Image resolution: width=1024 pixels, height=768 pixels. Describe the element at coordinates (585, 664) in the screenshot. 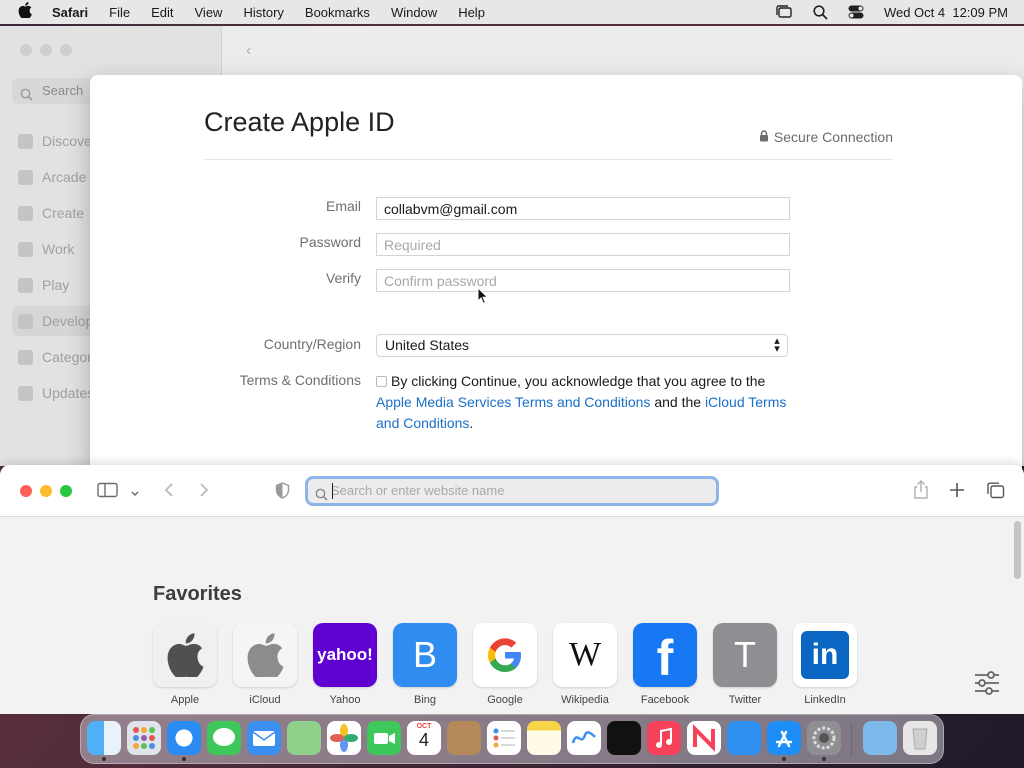

I see `favorite-wikipedia: W Wikipedia` at that location.